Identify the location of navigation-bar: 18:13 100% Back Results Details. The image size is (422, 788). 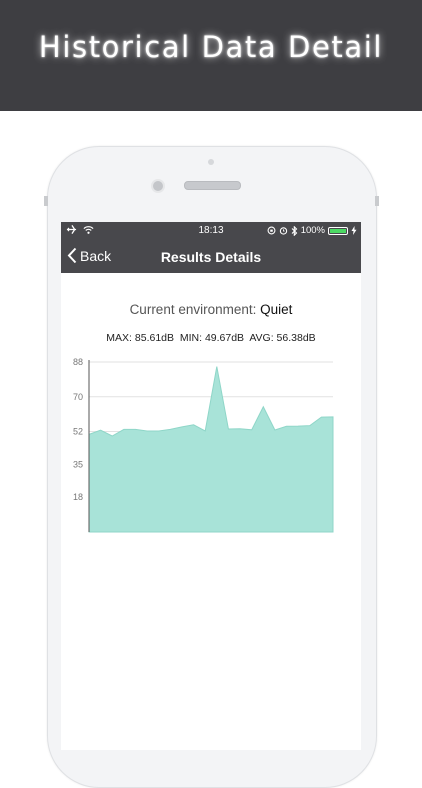
(211, 247).